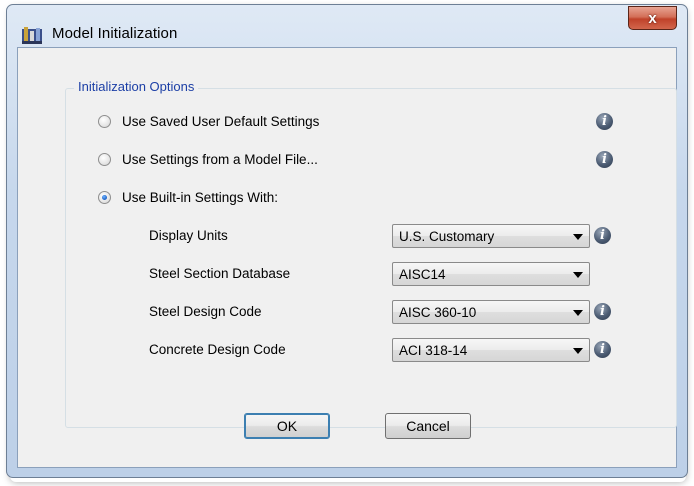  What do you see at coordinates (32, 35) in the screenshot?
I see `model-building-icon` at bounding box center [32, 35].